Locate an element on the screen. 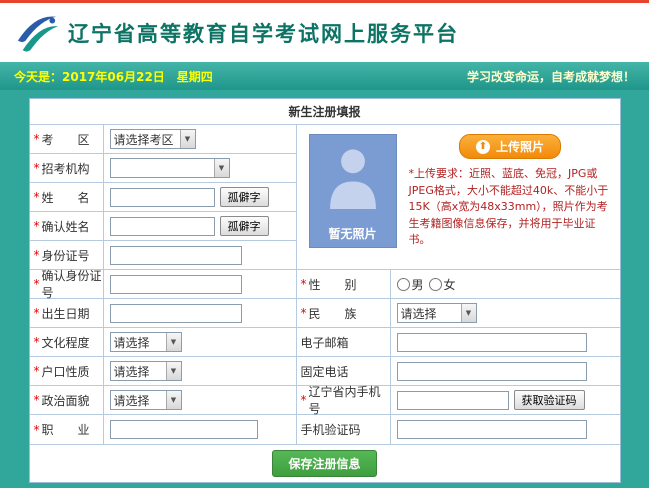  name-label: * 姓 名 is located at coordinates (67, 197).